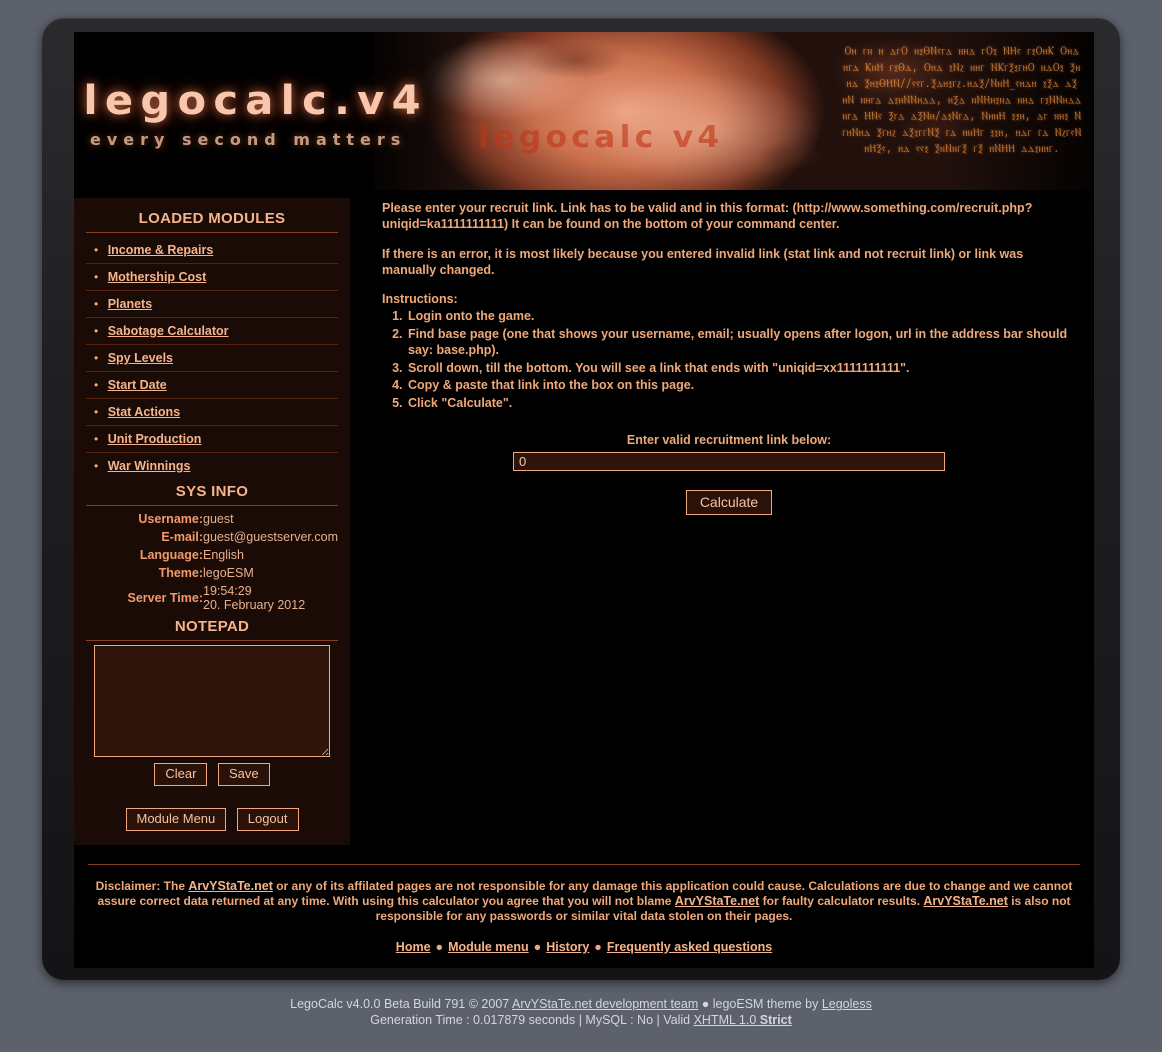 The image size is (1162, 1052). Describe the element at coordinates (227, 591) in the screenshot. I see `server-time-clock: 19:54:29` at that location.